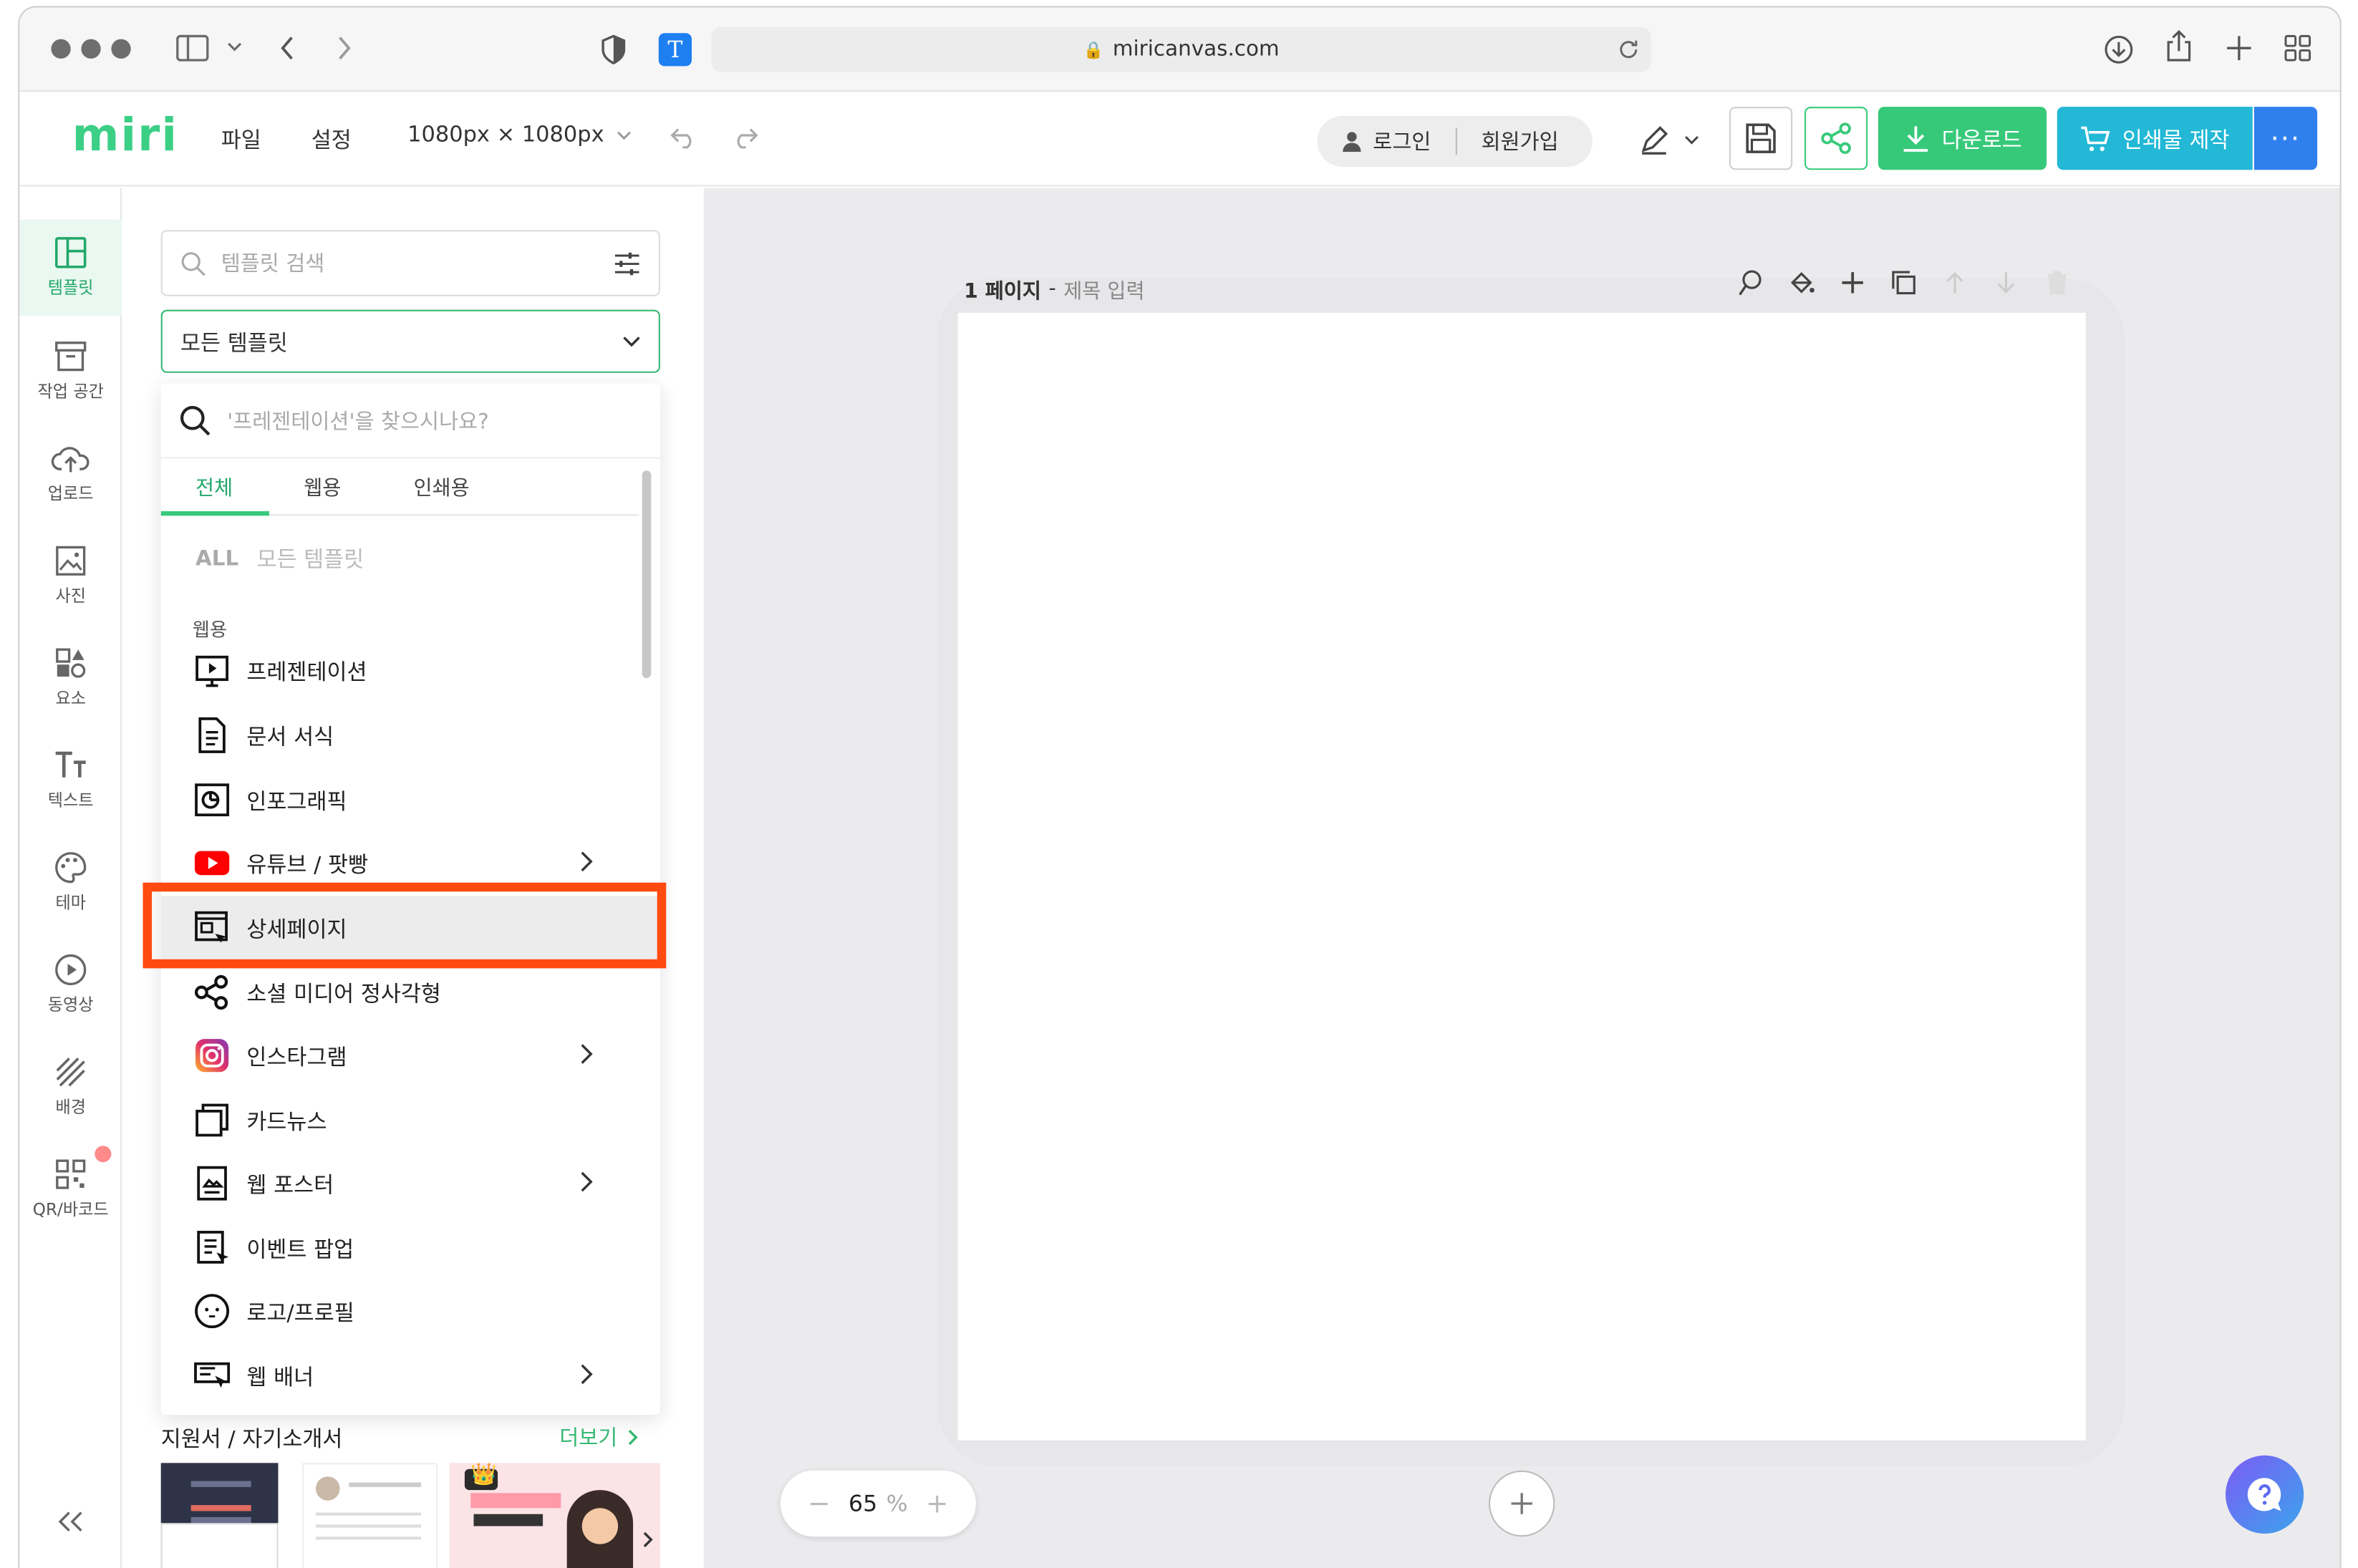  What do you see at coordinates (400, 1310) in the screenshot?
I see `category-item-logo-profile: 로고/프로필` at bounding box center [400, 1310].